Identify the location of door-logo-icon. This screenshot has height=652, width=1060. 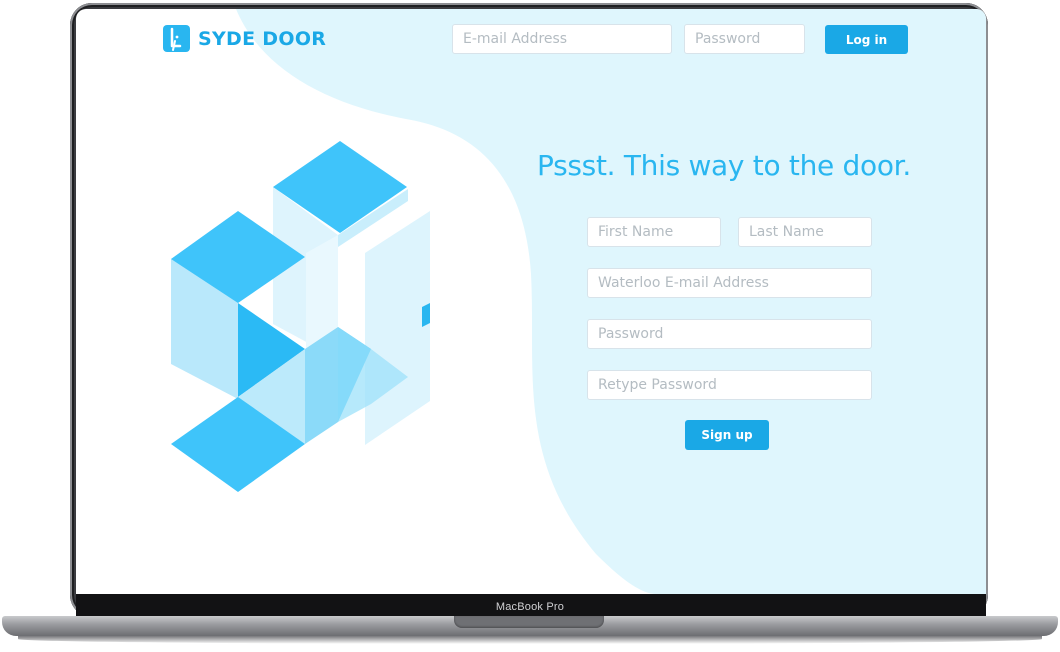
(176, 38).